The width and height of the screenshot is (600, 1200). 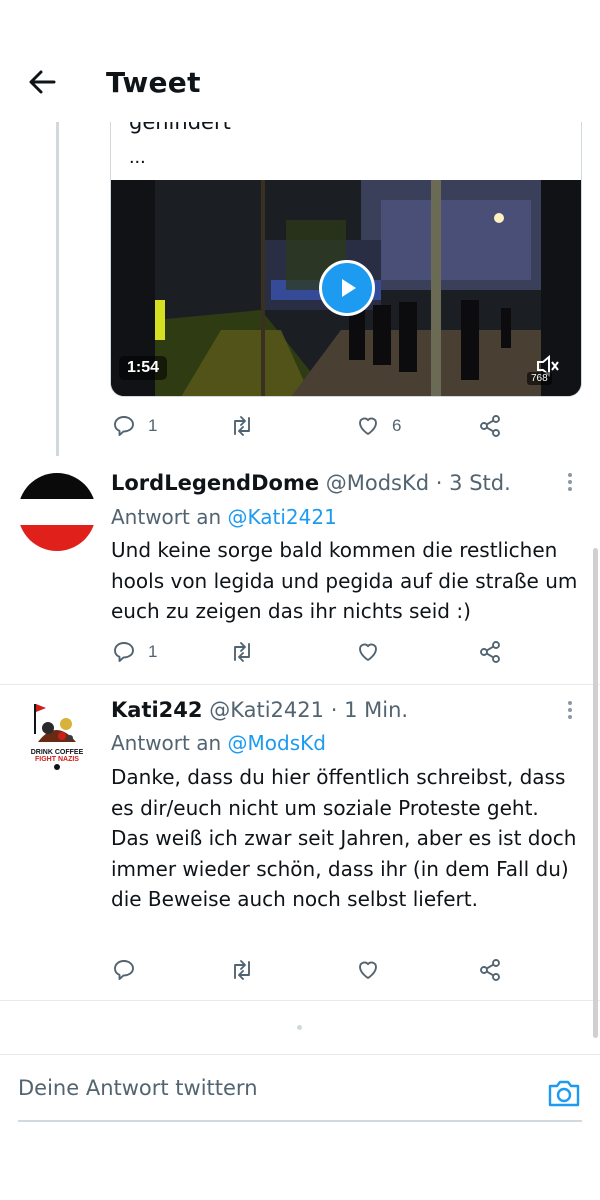 I want to click on avatar, so click(x=57, y=512).